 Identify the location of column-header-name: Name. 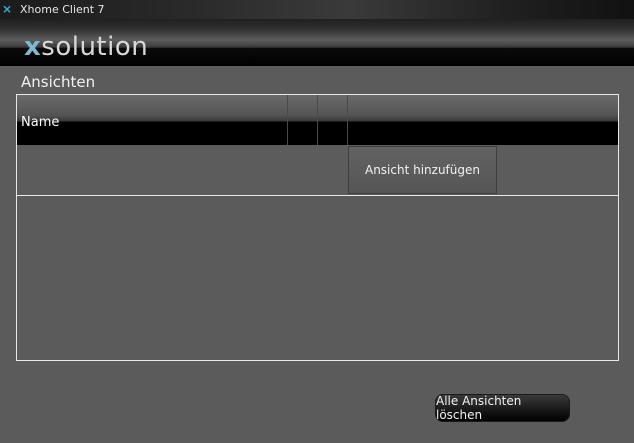
(40, 122).